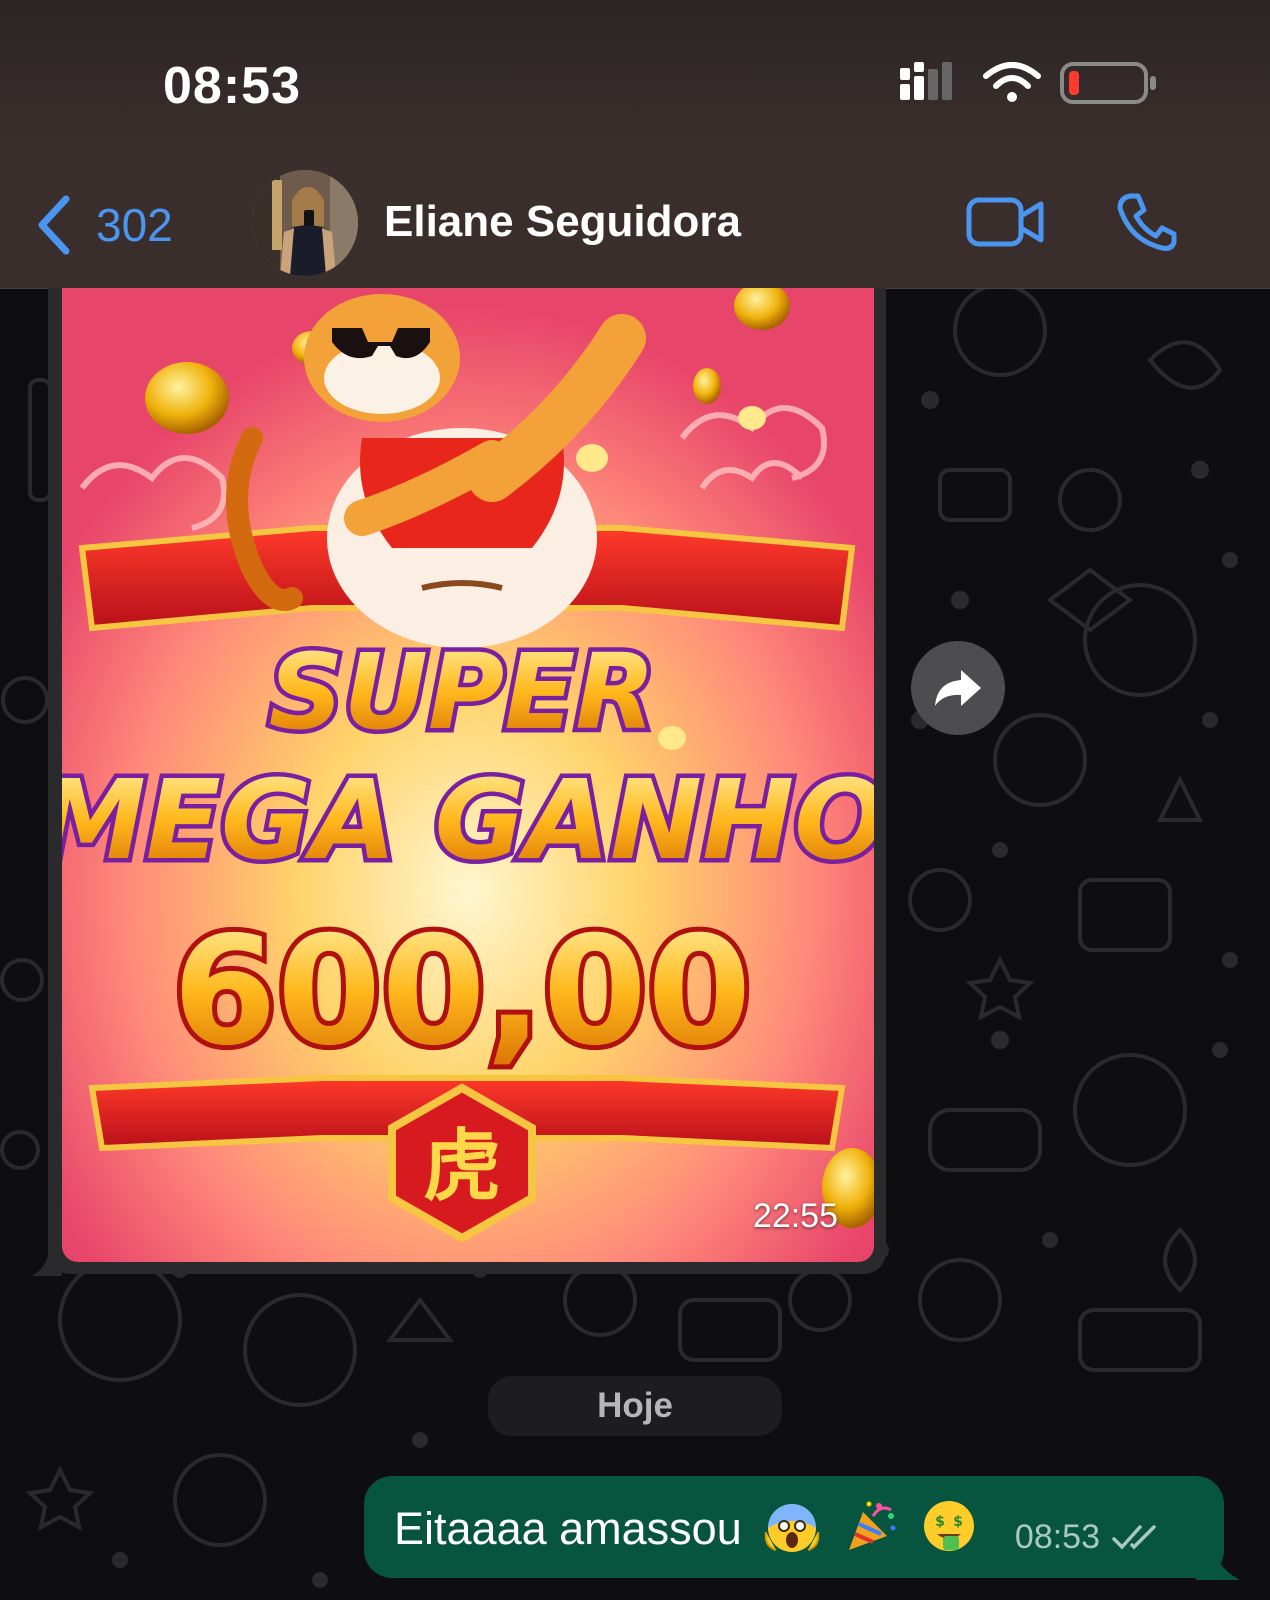  I want to click on outgoing-message-text: Eitaaaa amassou, so click(568, 1528).